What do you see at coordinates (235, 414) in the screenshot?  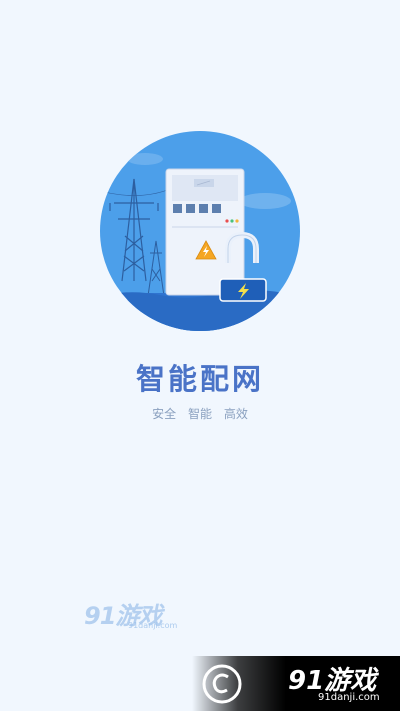 I see `slogan-efficient: 高效` at bounding box center [235, 414].